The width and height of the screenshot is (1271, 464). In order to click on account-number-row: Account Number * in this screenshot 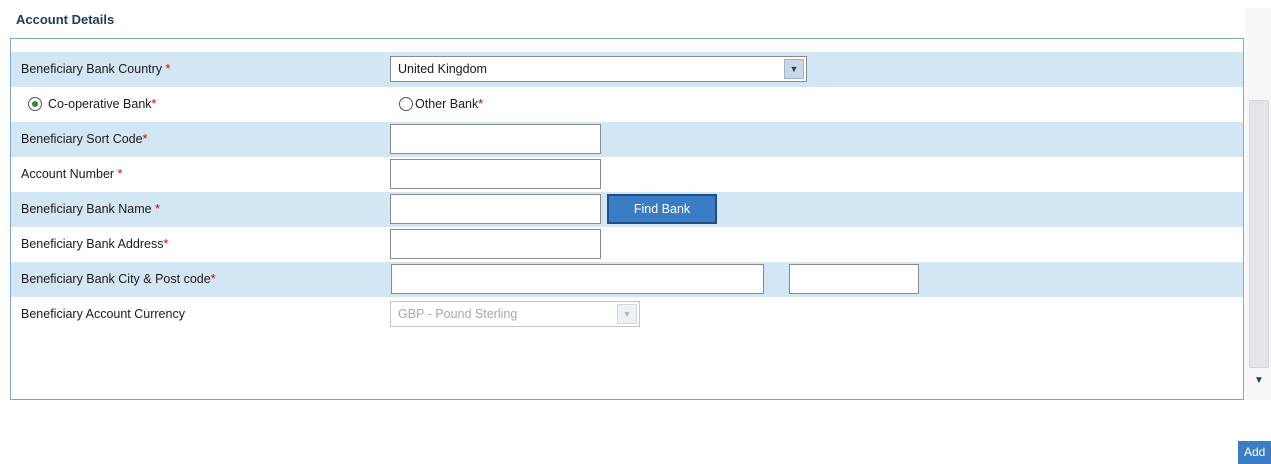, I will do `click(627, 174)`.